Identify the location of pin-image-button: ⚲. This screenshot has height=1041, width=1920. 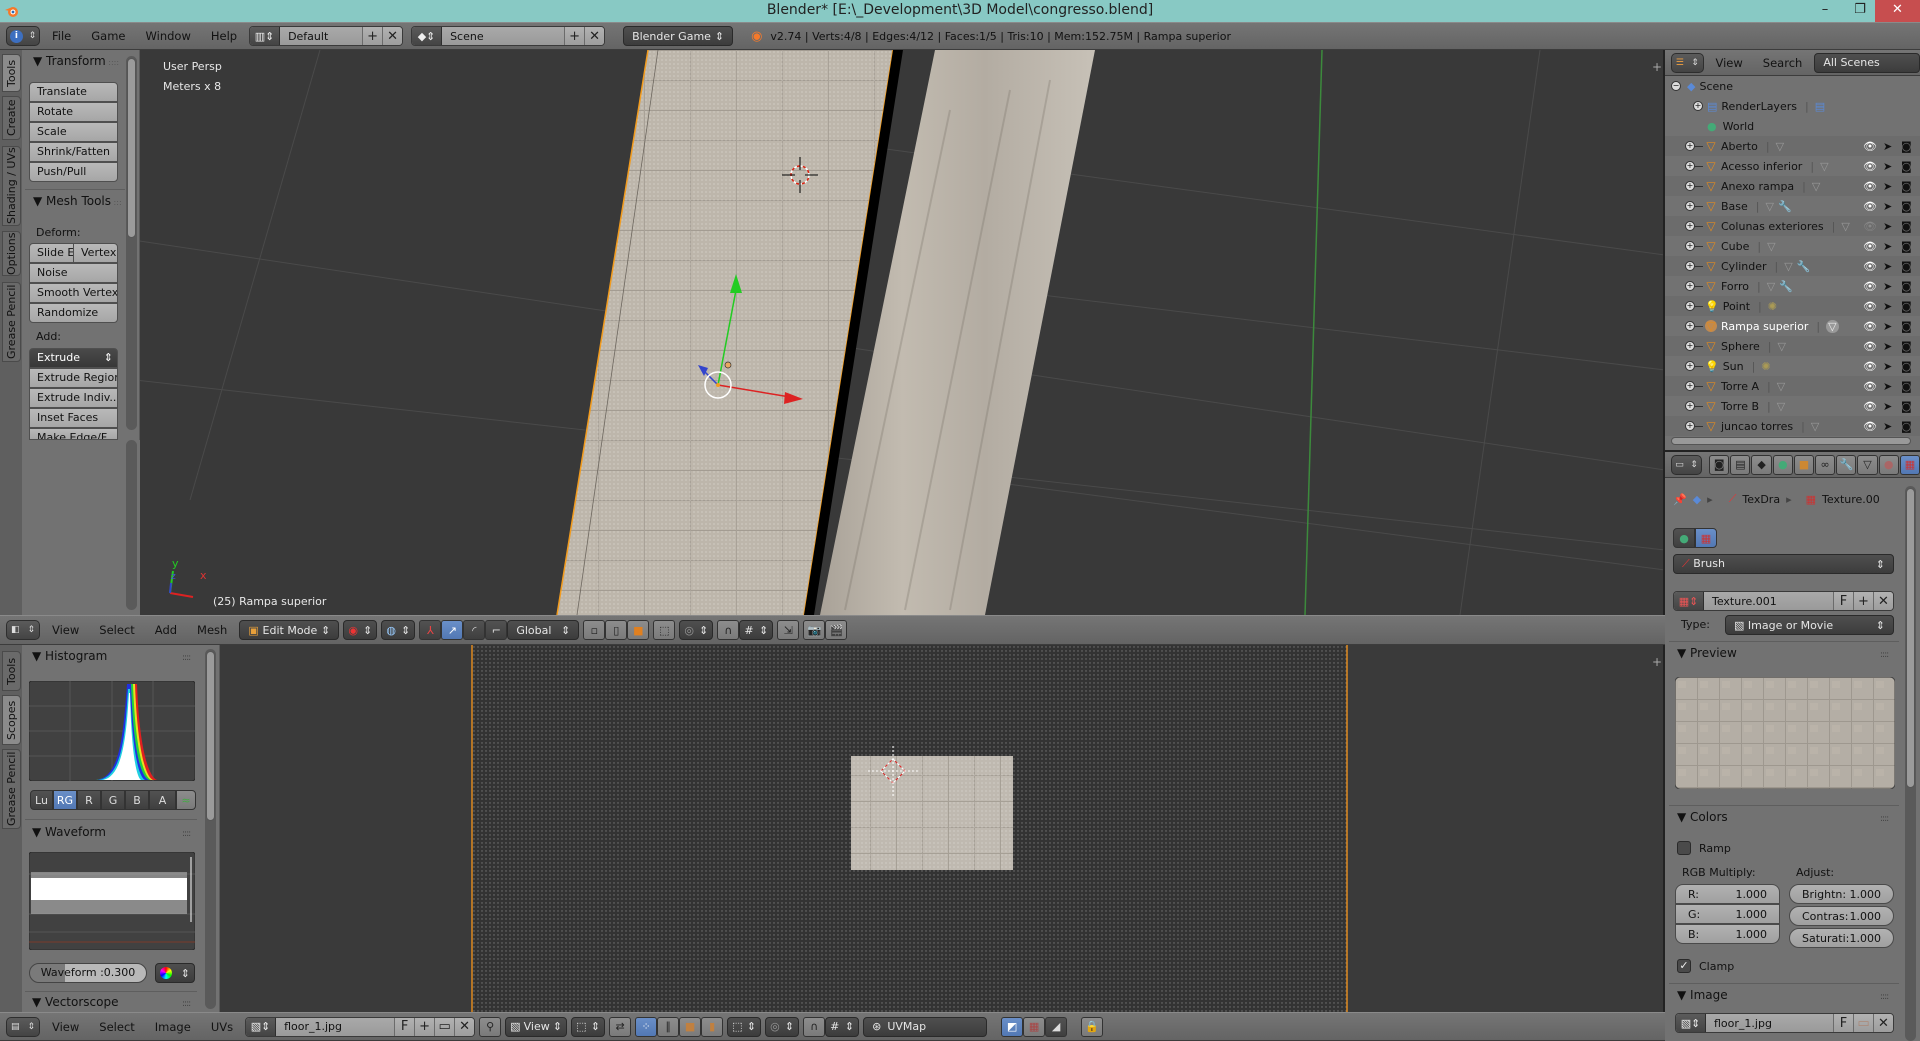
(490, 1026).